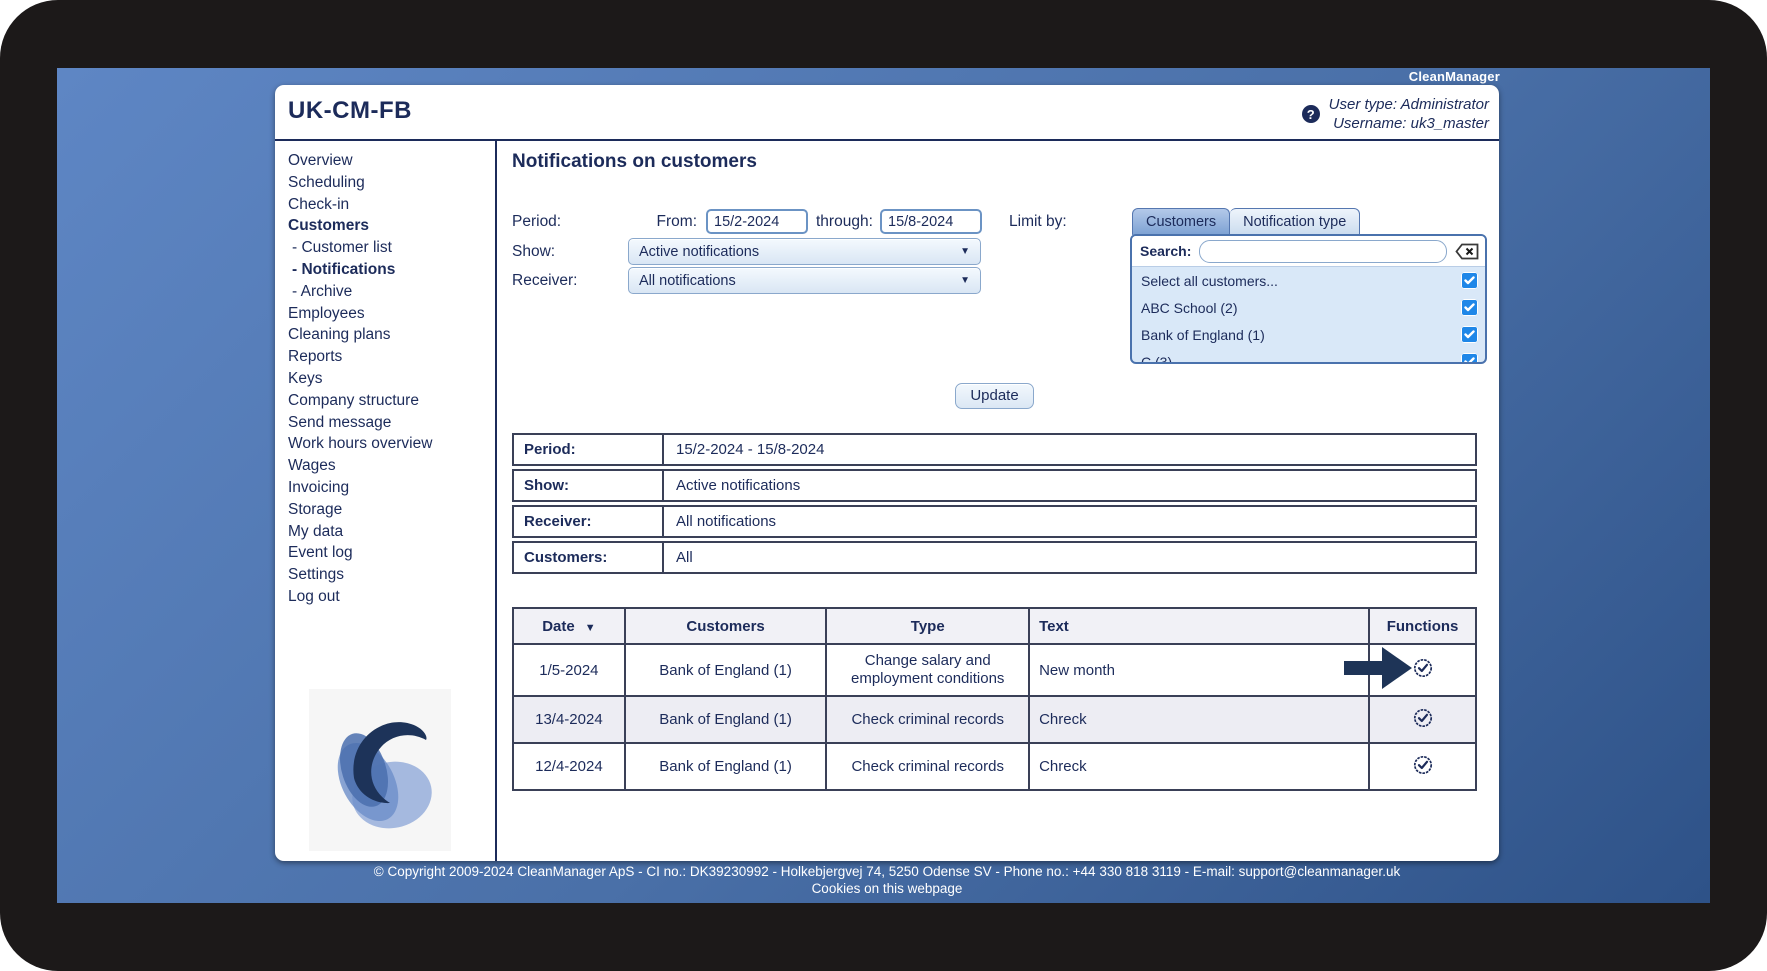 This screenshot has width=1767, height=971. Describe the element at coordinates (1199, 626) in the screenshot. I see `col-header-text: Text` at that location.